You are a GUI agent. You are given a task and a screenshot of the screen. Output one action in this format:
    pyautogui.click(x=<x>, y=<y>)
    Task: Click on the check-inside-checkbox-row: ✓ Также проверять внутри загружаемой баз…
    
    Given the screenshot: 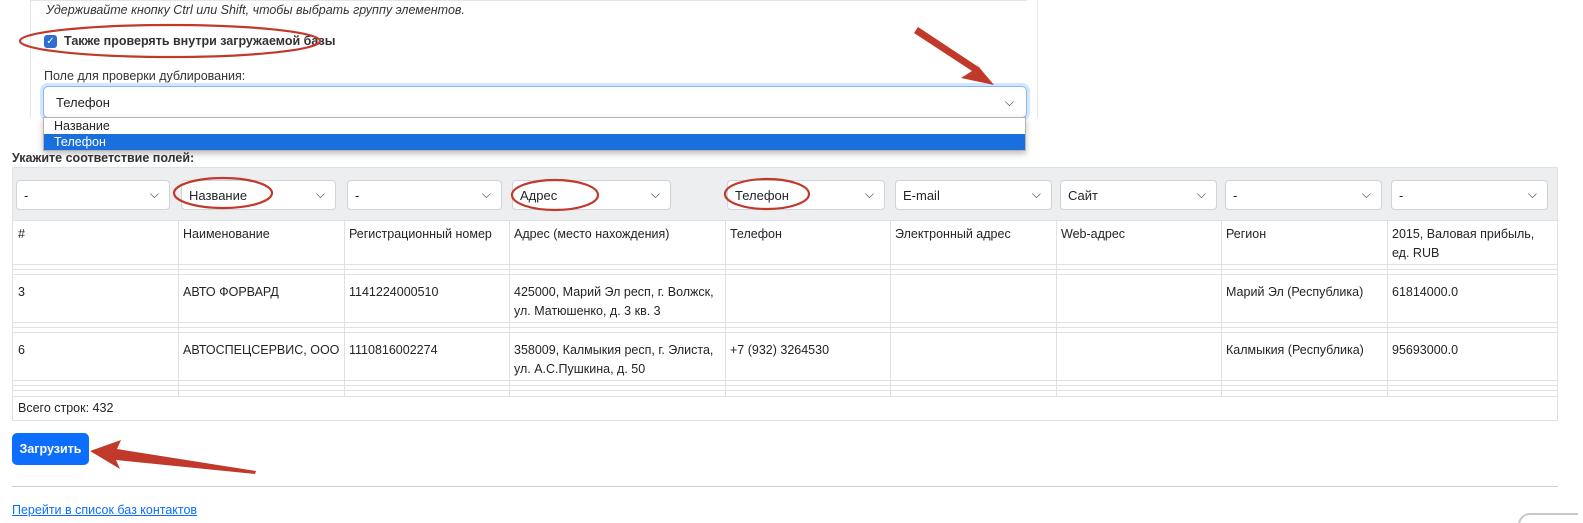 What is the action you would take?
    pyautogui.click(x=189, y=41)
    